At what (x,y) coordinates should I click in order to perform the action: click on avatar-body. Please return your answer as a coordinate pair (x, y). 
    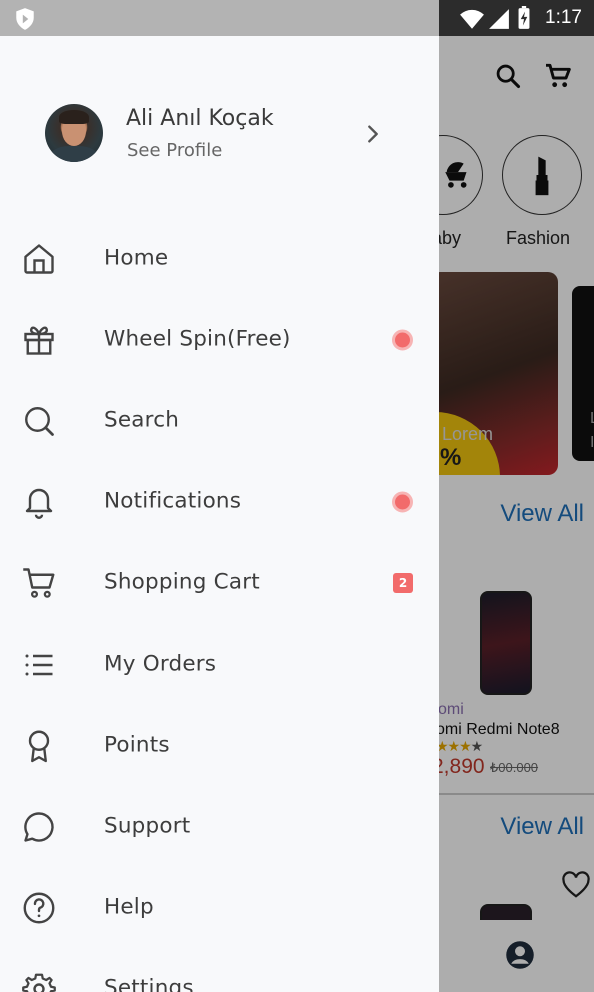
    Looking at the image, I should click on (74, 154).